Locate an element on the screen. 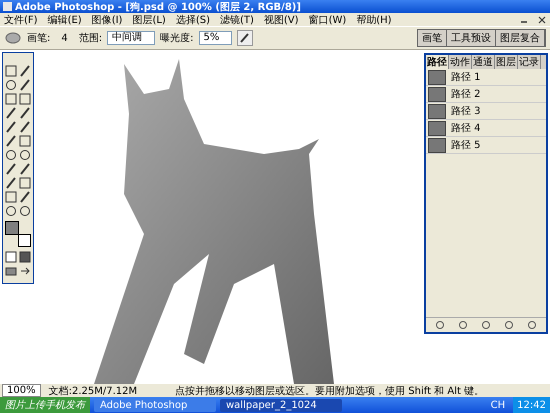 The height and width of the screenshot is (413, 550). path-row: 路径 3 is located at coordinates (486, 111).